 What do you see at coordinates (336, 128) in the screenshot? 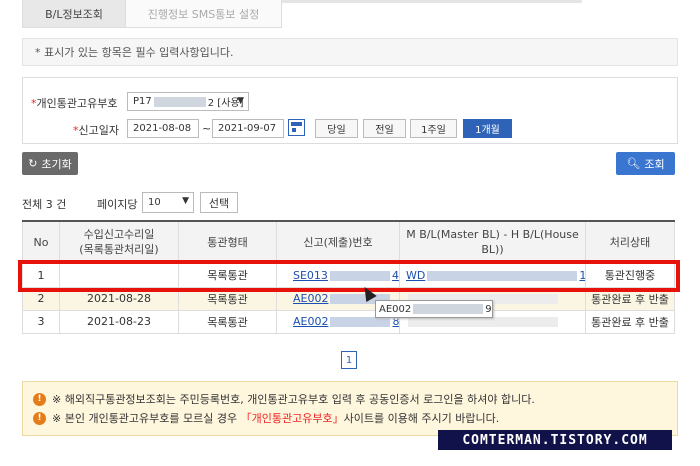
I see `period-today-button: 당일` at bounding box center [336, 128].